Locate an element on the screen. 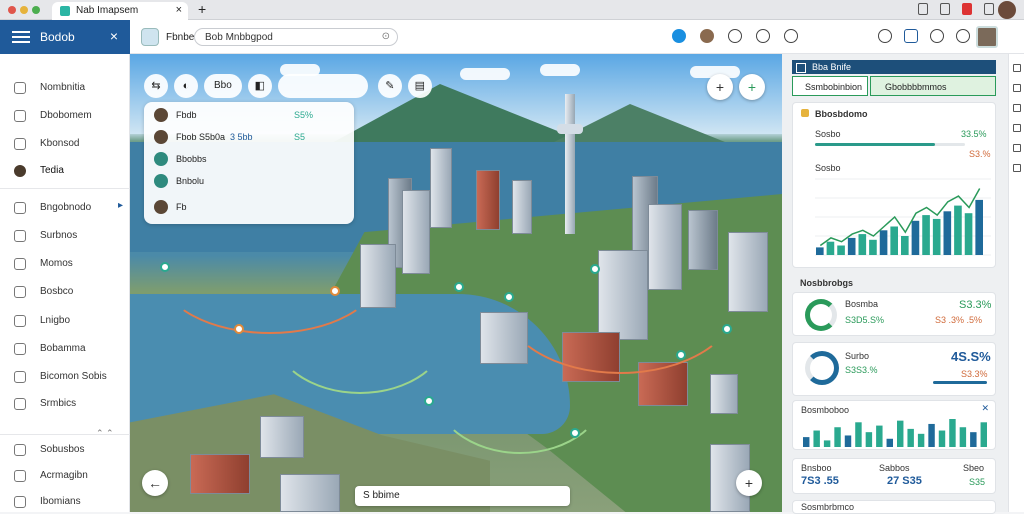  stat-label: Sbeo is located at coordinates (974, 468).